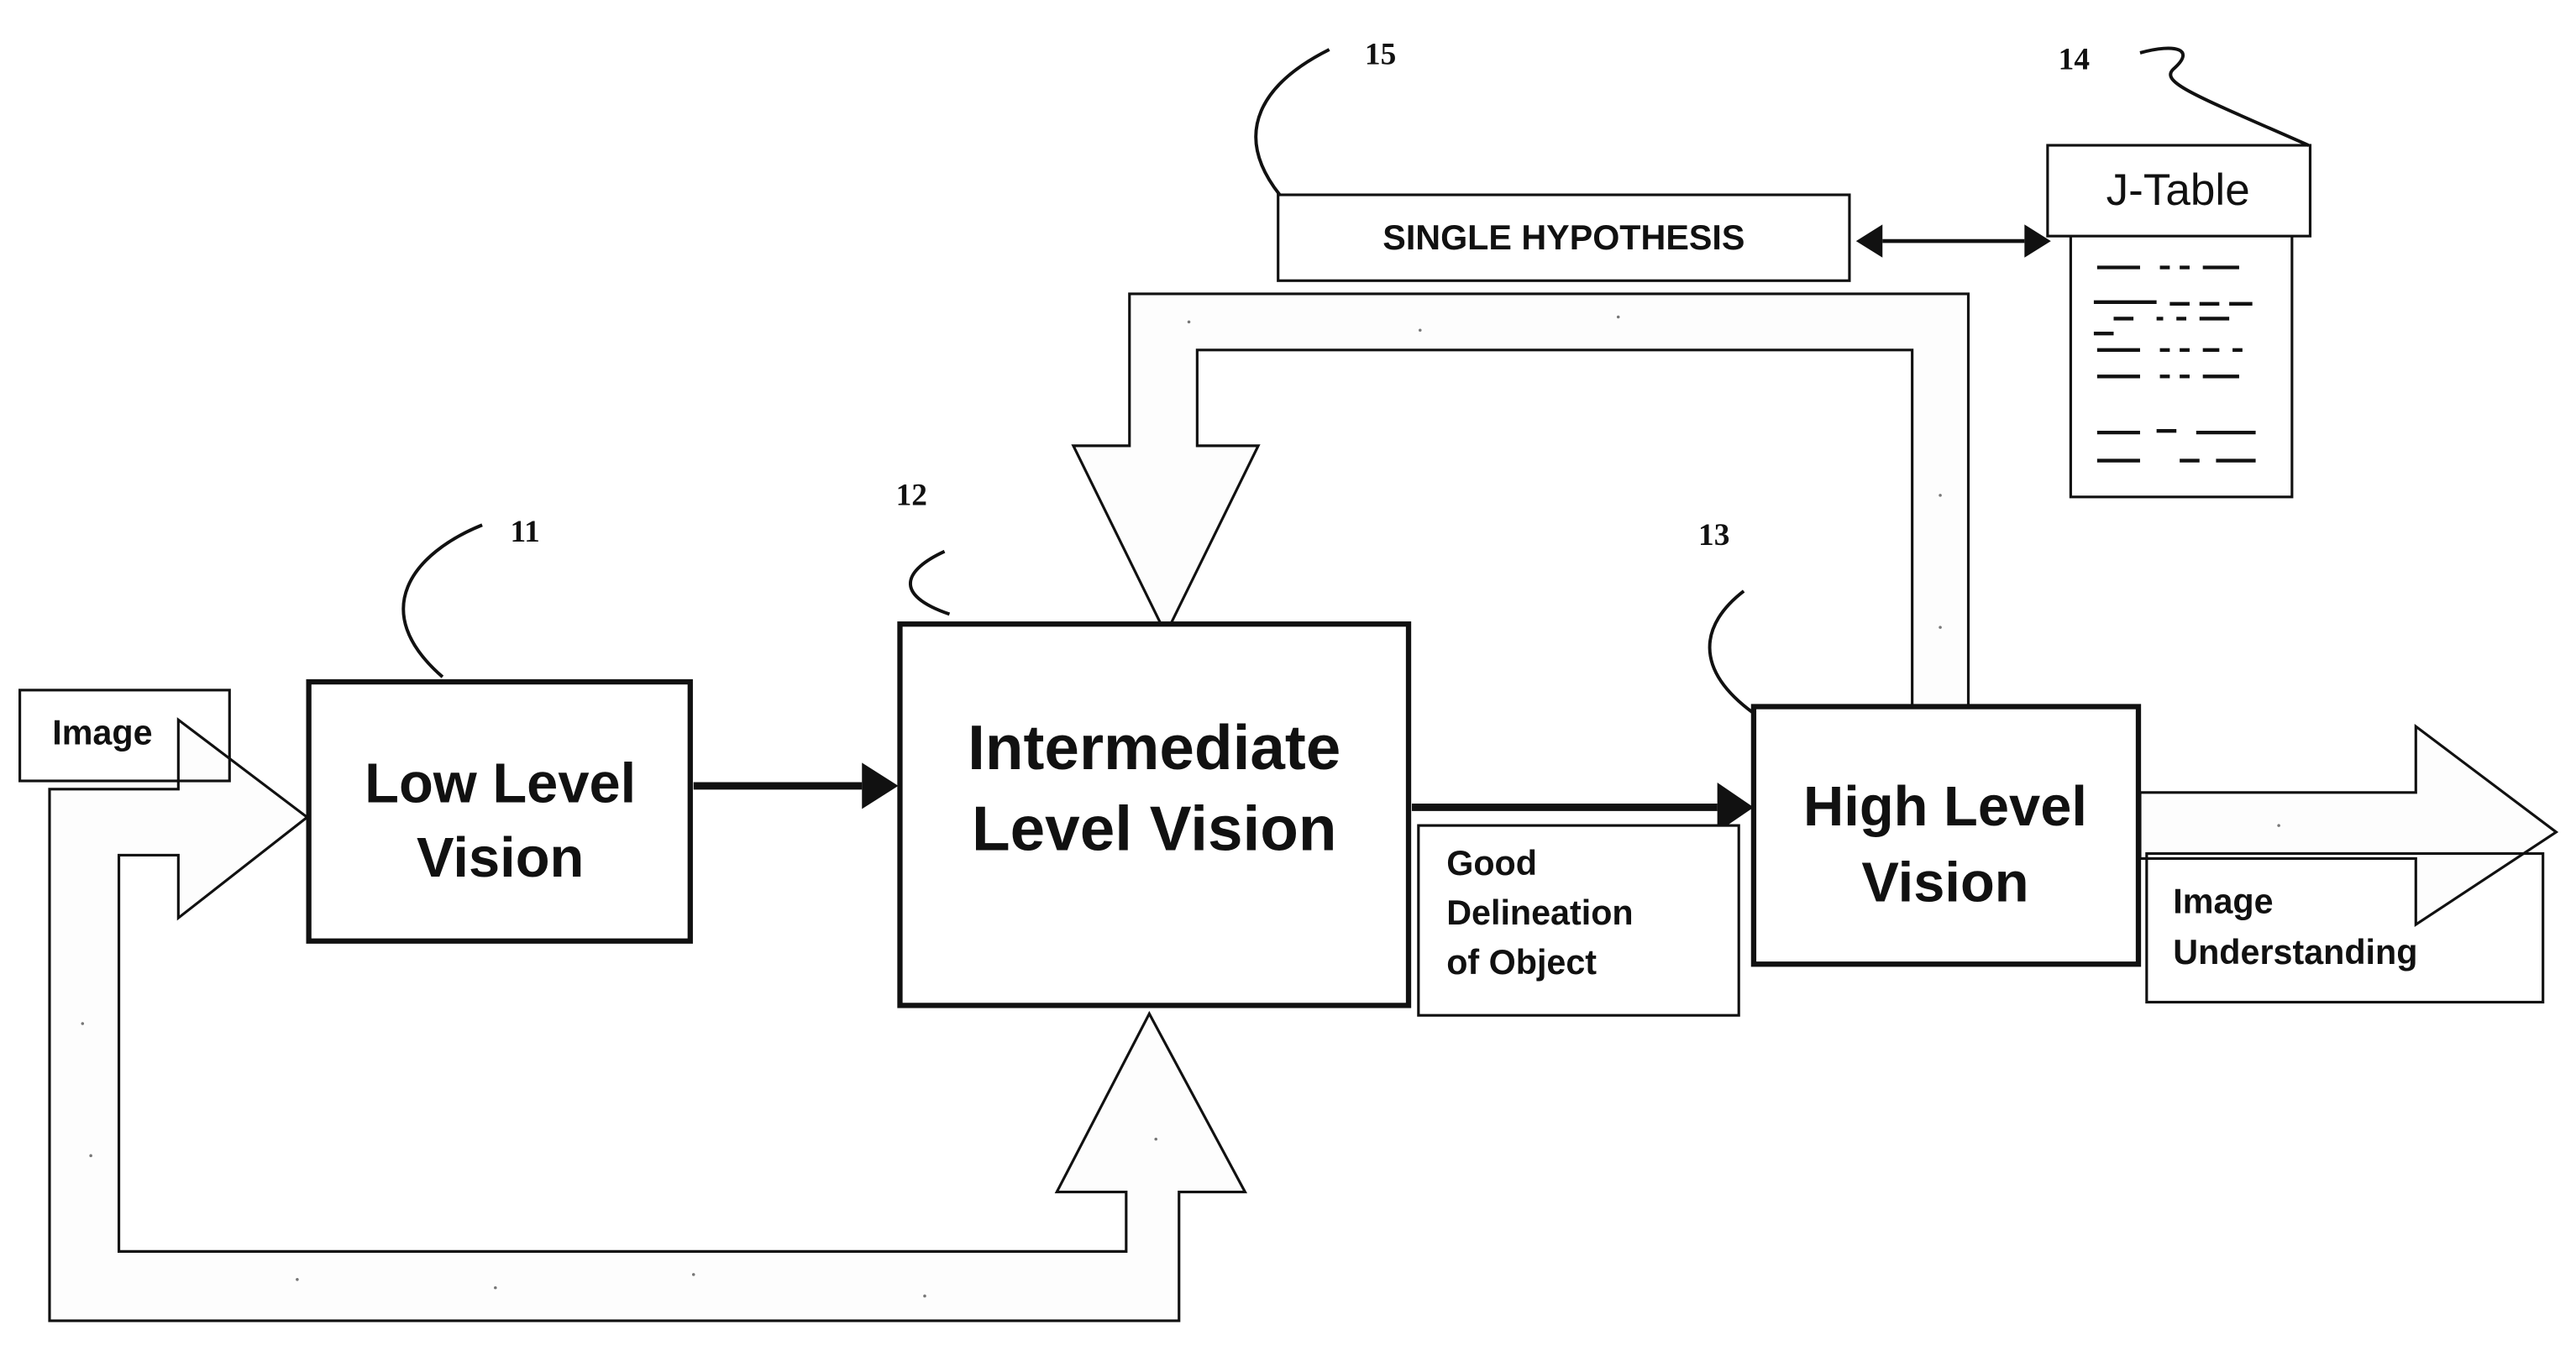  What do you see at coordinates (1563, 237) in the screenshot?
I see `single-hypothesis-label: SINGLE HYPOTHESIS` at bounding box center [1563, 237].